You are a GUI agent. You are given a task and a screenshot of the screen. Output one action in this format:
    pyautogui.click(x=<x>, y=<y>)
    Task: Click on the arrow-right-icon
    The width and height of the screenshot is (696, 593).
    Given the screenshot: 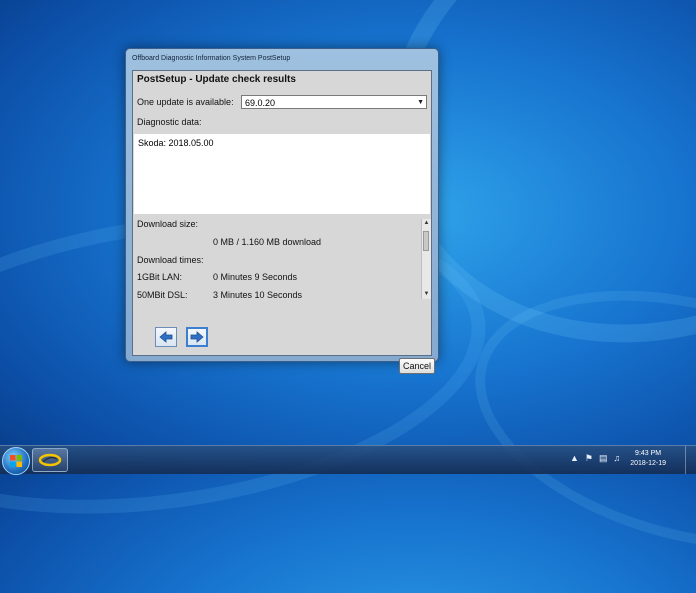 What is the action you would take?
    pyautogui.click(x=197, y=337)
    